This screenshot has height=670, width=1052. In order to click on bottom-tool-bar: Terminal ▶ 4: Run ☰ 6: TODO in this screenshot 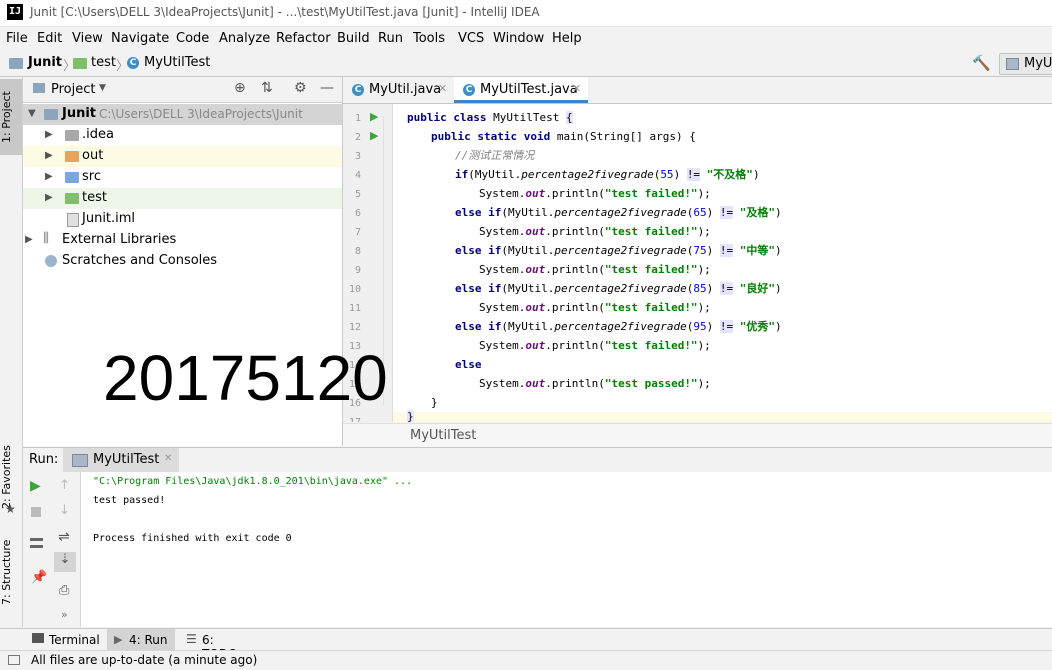, I will do `click(526, 644)`.